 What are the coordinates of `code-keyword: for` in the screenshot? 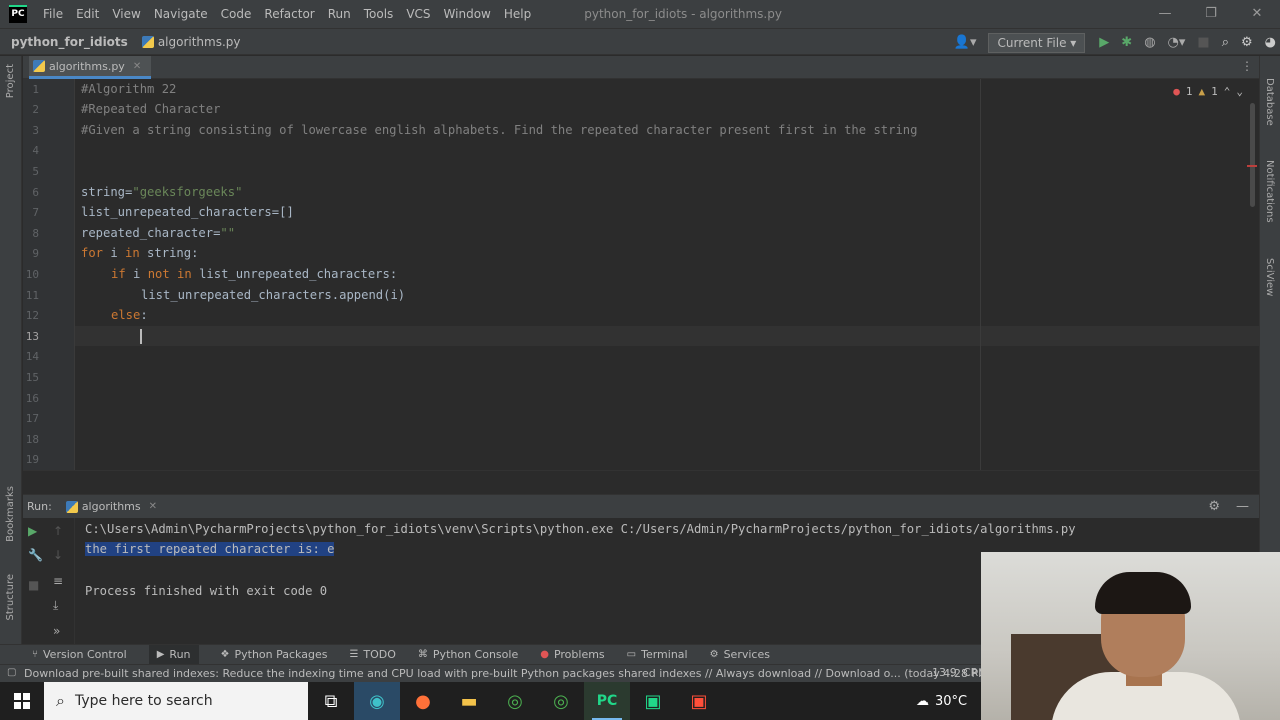 It's located at (92, 253).